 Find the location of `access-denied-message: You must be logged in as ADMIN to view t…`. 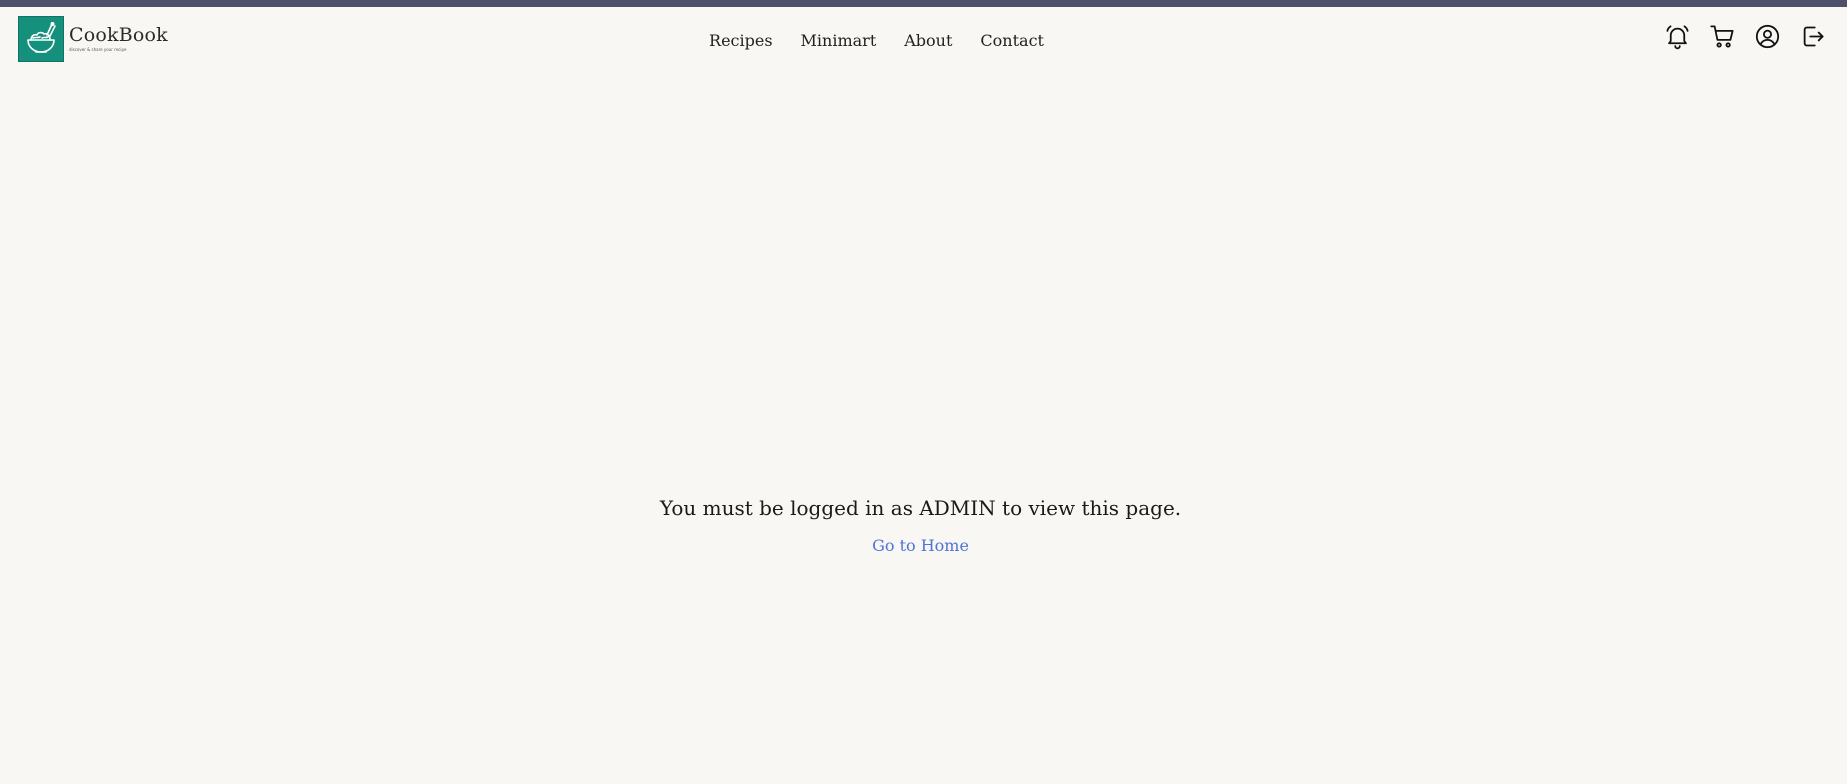

access-denied-message: You must be logged in as ADMIN to view t… is located at coordinates (920, 508).